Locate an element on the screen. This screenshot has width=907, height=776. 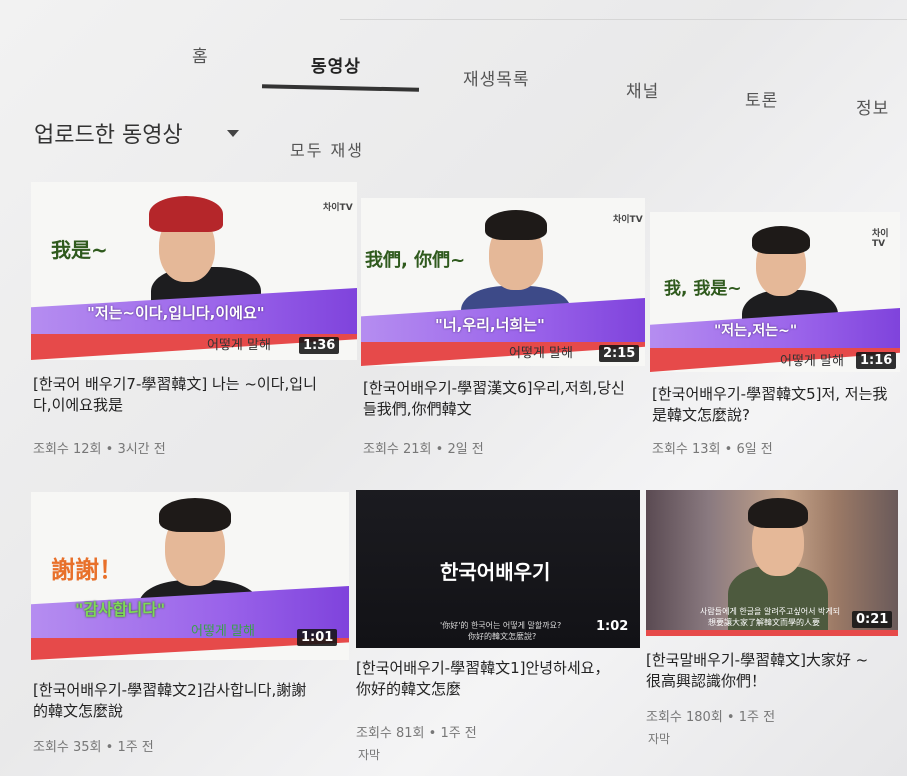
thumbnail-center-text: 한국어배우기 is located at coordinates (495, 572).